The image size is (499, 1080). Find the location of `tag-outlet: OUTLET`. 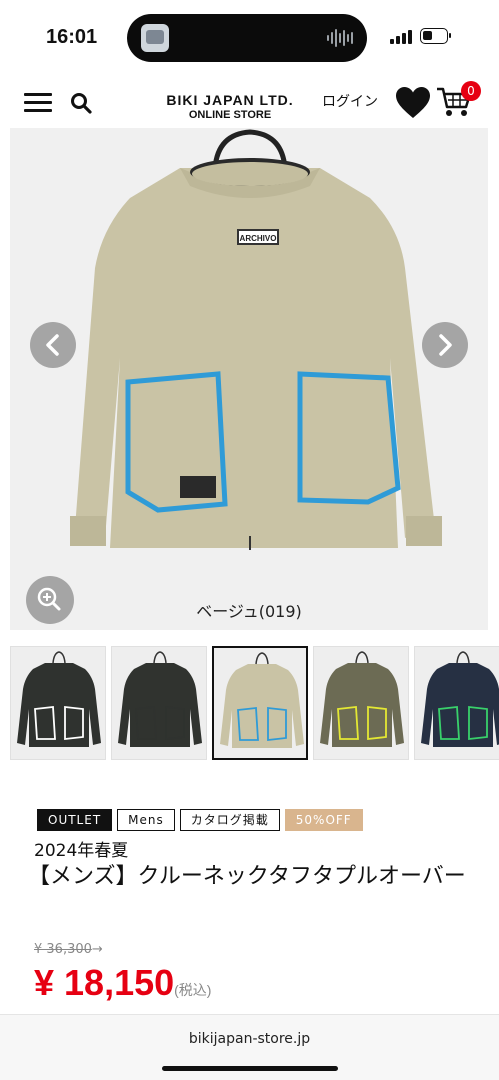

tag-outlet: OUTLET is located at coordinates (75, 820).